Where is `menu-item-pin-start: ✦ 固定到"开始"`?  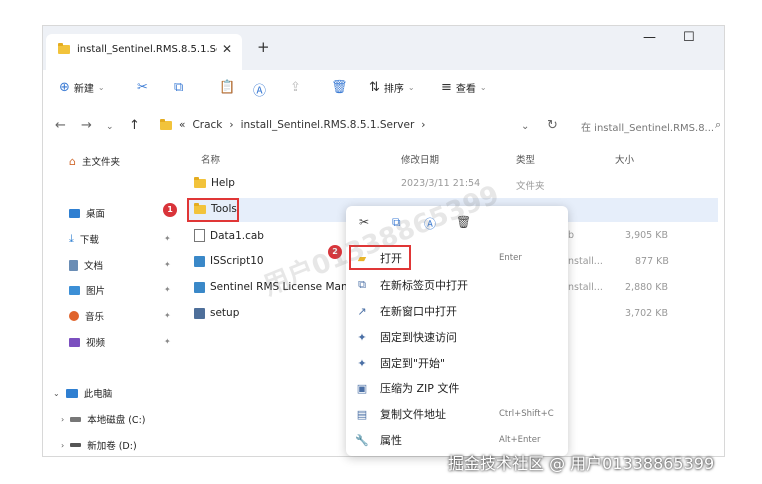
menu-item-pin-start: ✦ 固定到"开始" is located at coordinates (459, 363).